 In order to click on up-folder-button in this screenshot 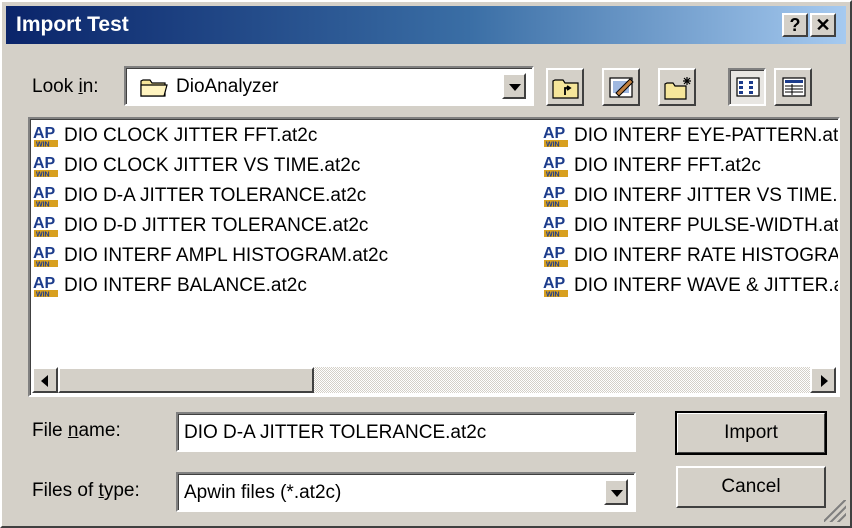, I will do `click(565, 87)`.